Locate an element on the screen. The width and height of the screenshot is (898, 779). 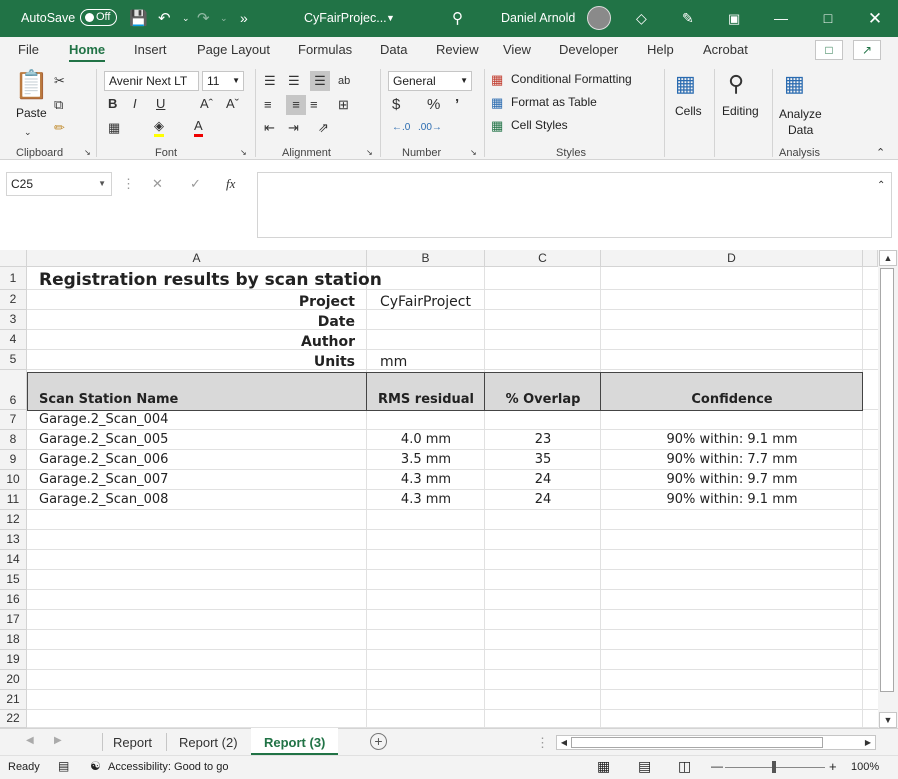
row-header-9: 9 is located at coordinates (13, 460).